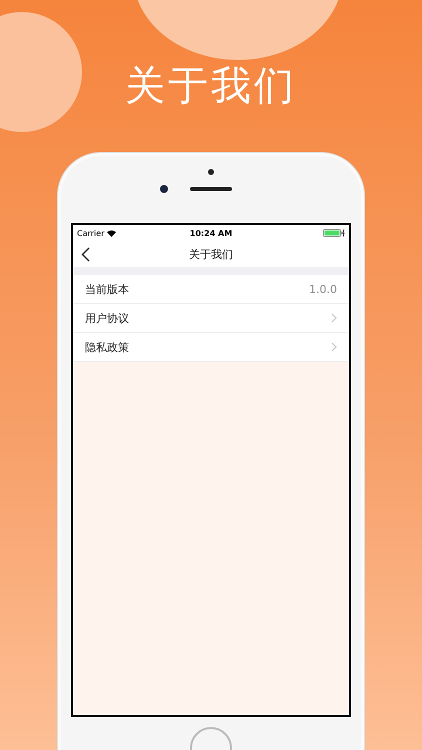 The image size is (422, 750). I want to click on speaker-grille, so click(211, 189).